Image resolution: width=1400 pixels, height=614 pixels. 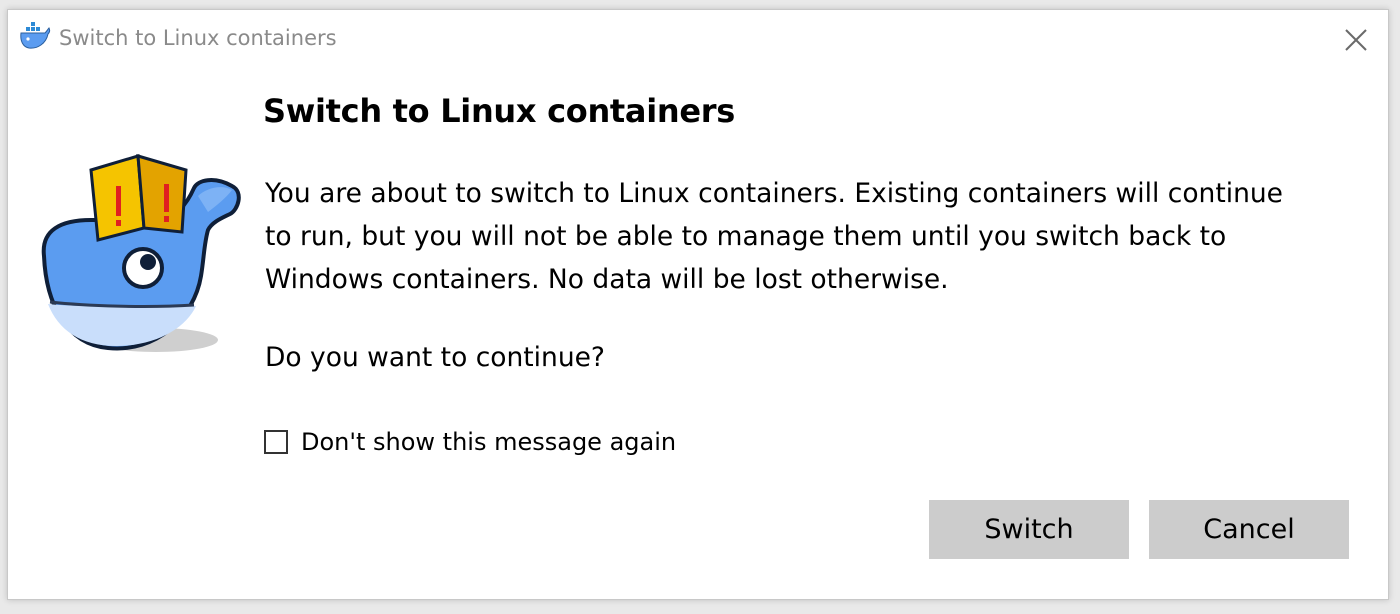 I want to click on title-bar: Switch to Linux containers, so click(x=698, y=39).